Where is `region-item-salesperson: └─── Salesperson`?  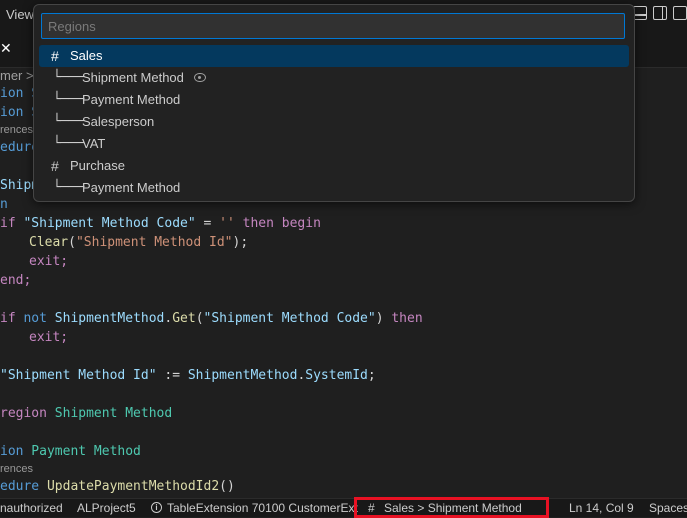
region-item-salesperson: └─── Salesperson is located at coordinates (334, 122).